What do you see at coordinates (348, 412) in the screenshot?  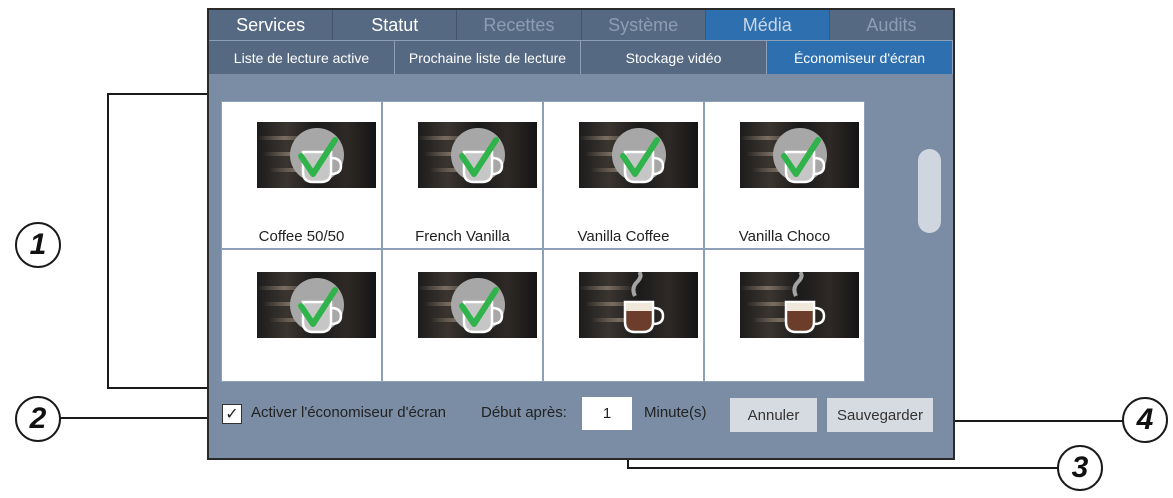 I see `activate-screensaver-label: Activer l'économiseur d'écran` at bounding box center [348, 412].